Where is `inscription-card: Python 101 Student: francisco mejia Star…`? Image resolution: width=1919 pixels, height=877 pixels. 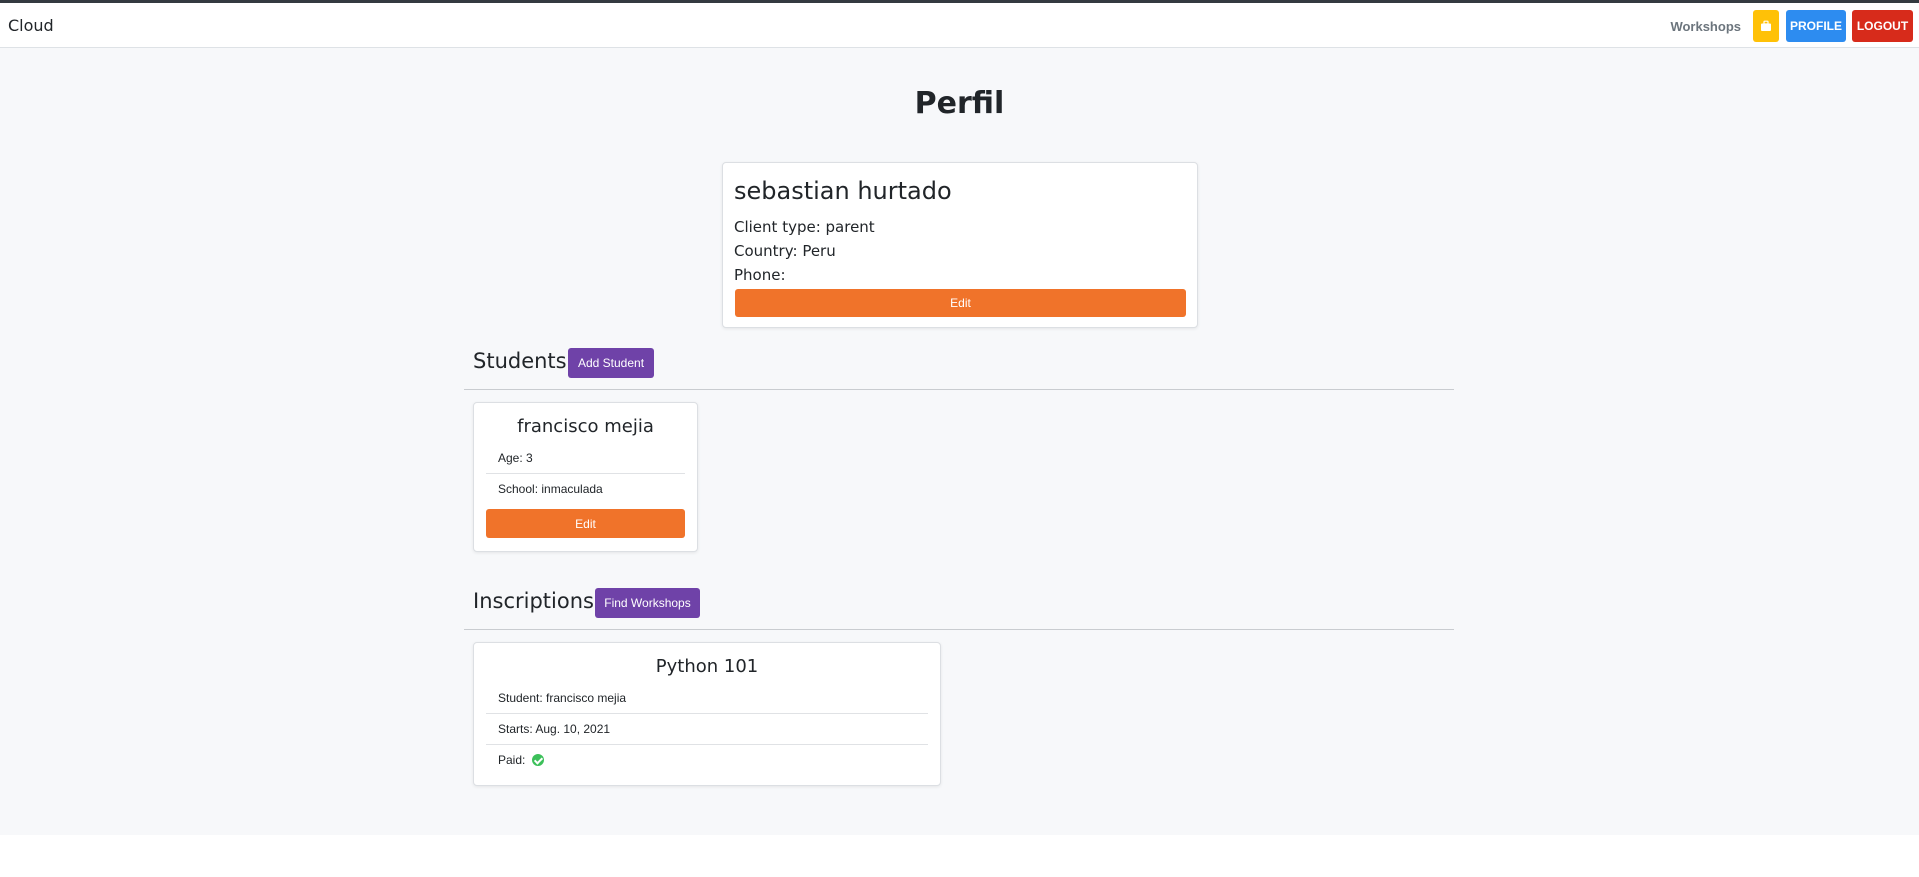 inscription-card: Python 101 Student: francisco mejia Star… is located at coordinates (707, 714).